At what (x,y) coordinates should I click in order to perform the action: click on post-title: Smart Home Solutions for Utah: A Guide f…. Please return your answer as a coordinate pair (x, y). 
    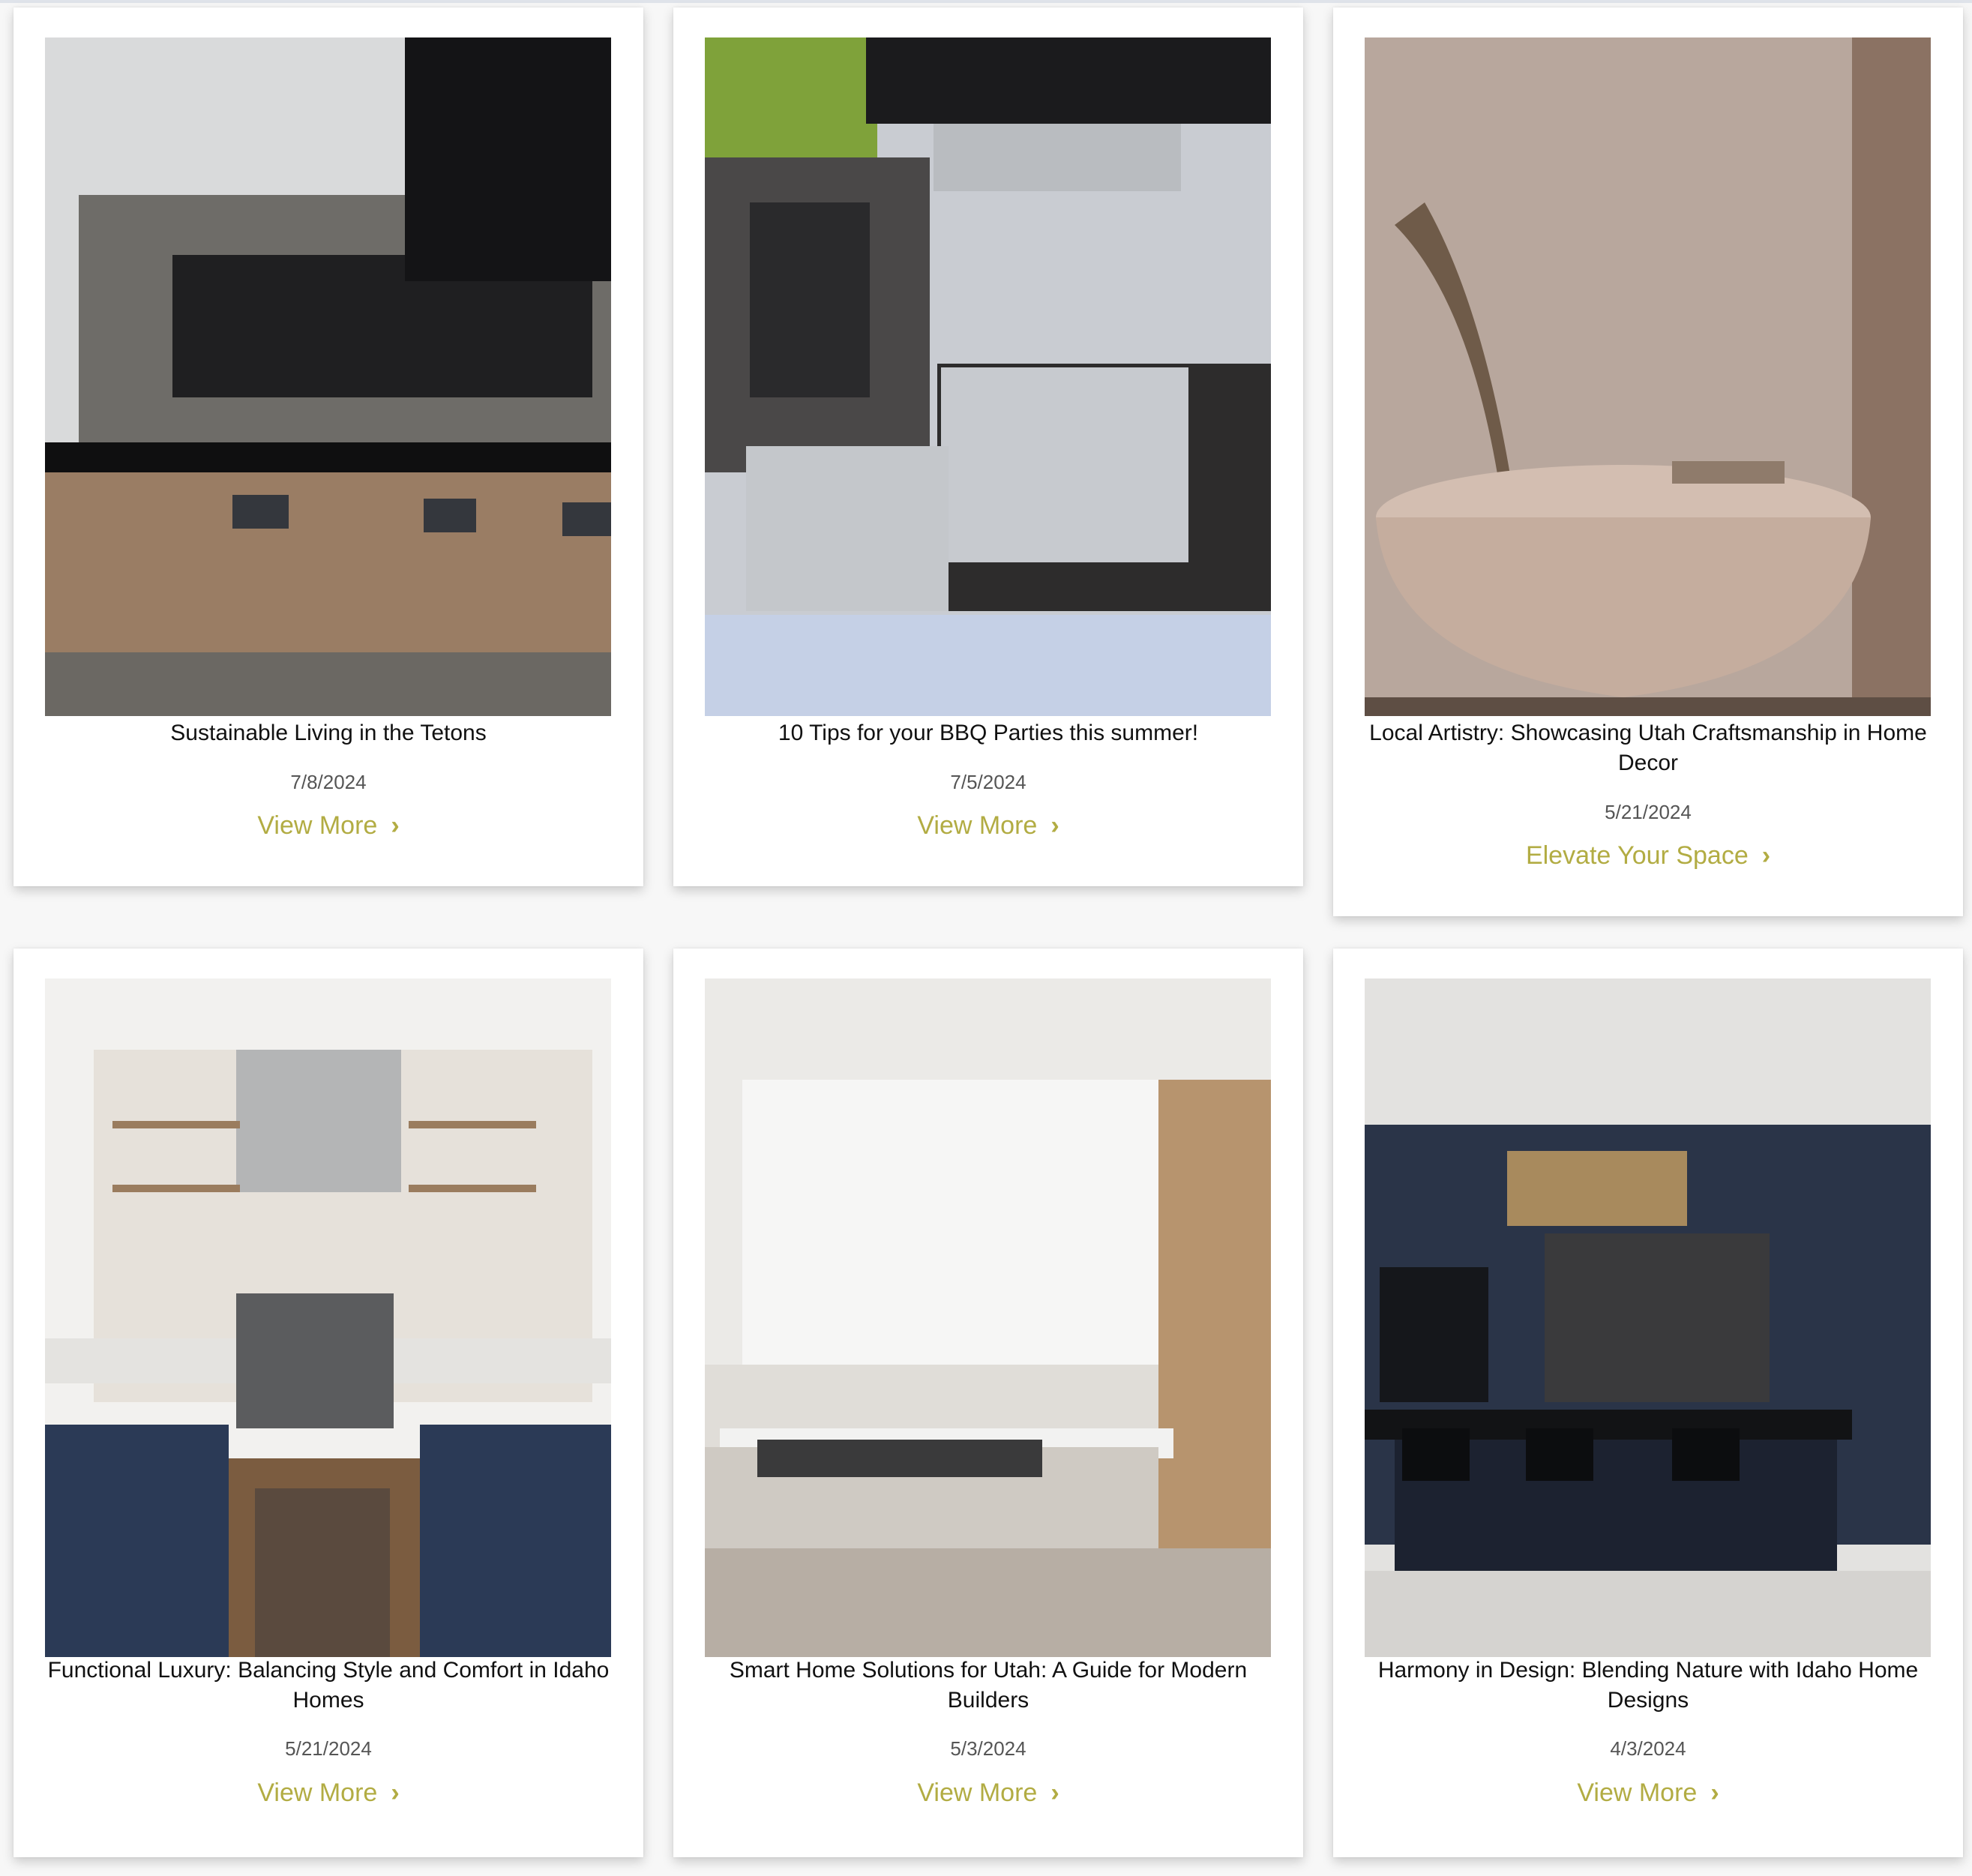
    Looking at the image, I should click on (988, 1686).